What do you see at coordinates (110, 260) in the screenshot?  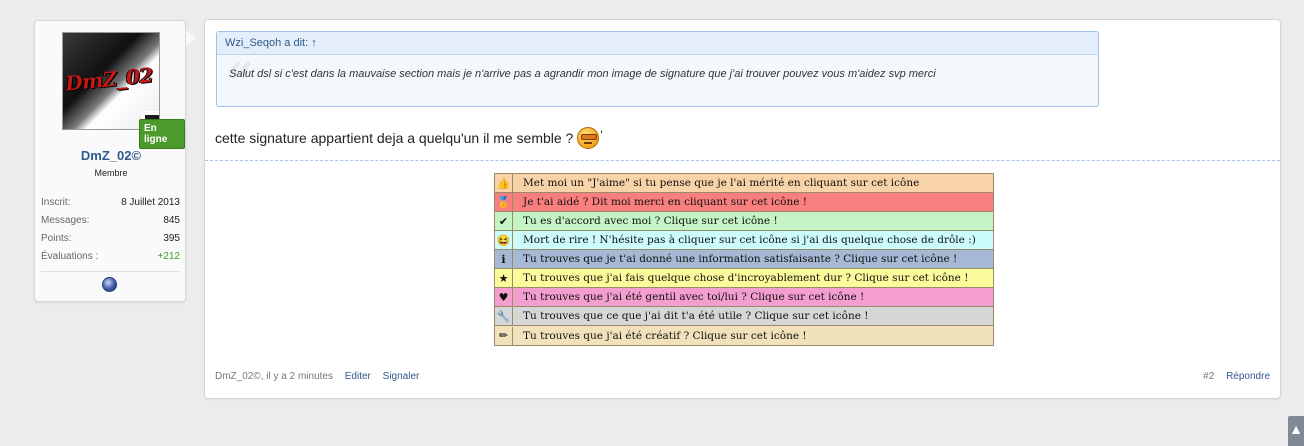 I see `stat-ratings: Évaluations : +212` at bounding box center [110, 260].